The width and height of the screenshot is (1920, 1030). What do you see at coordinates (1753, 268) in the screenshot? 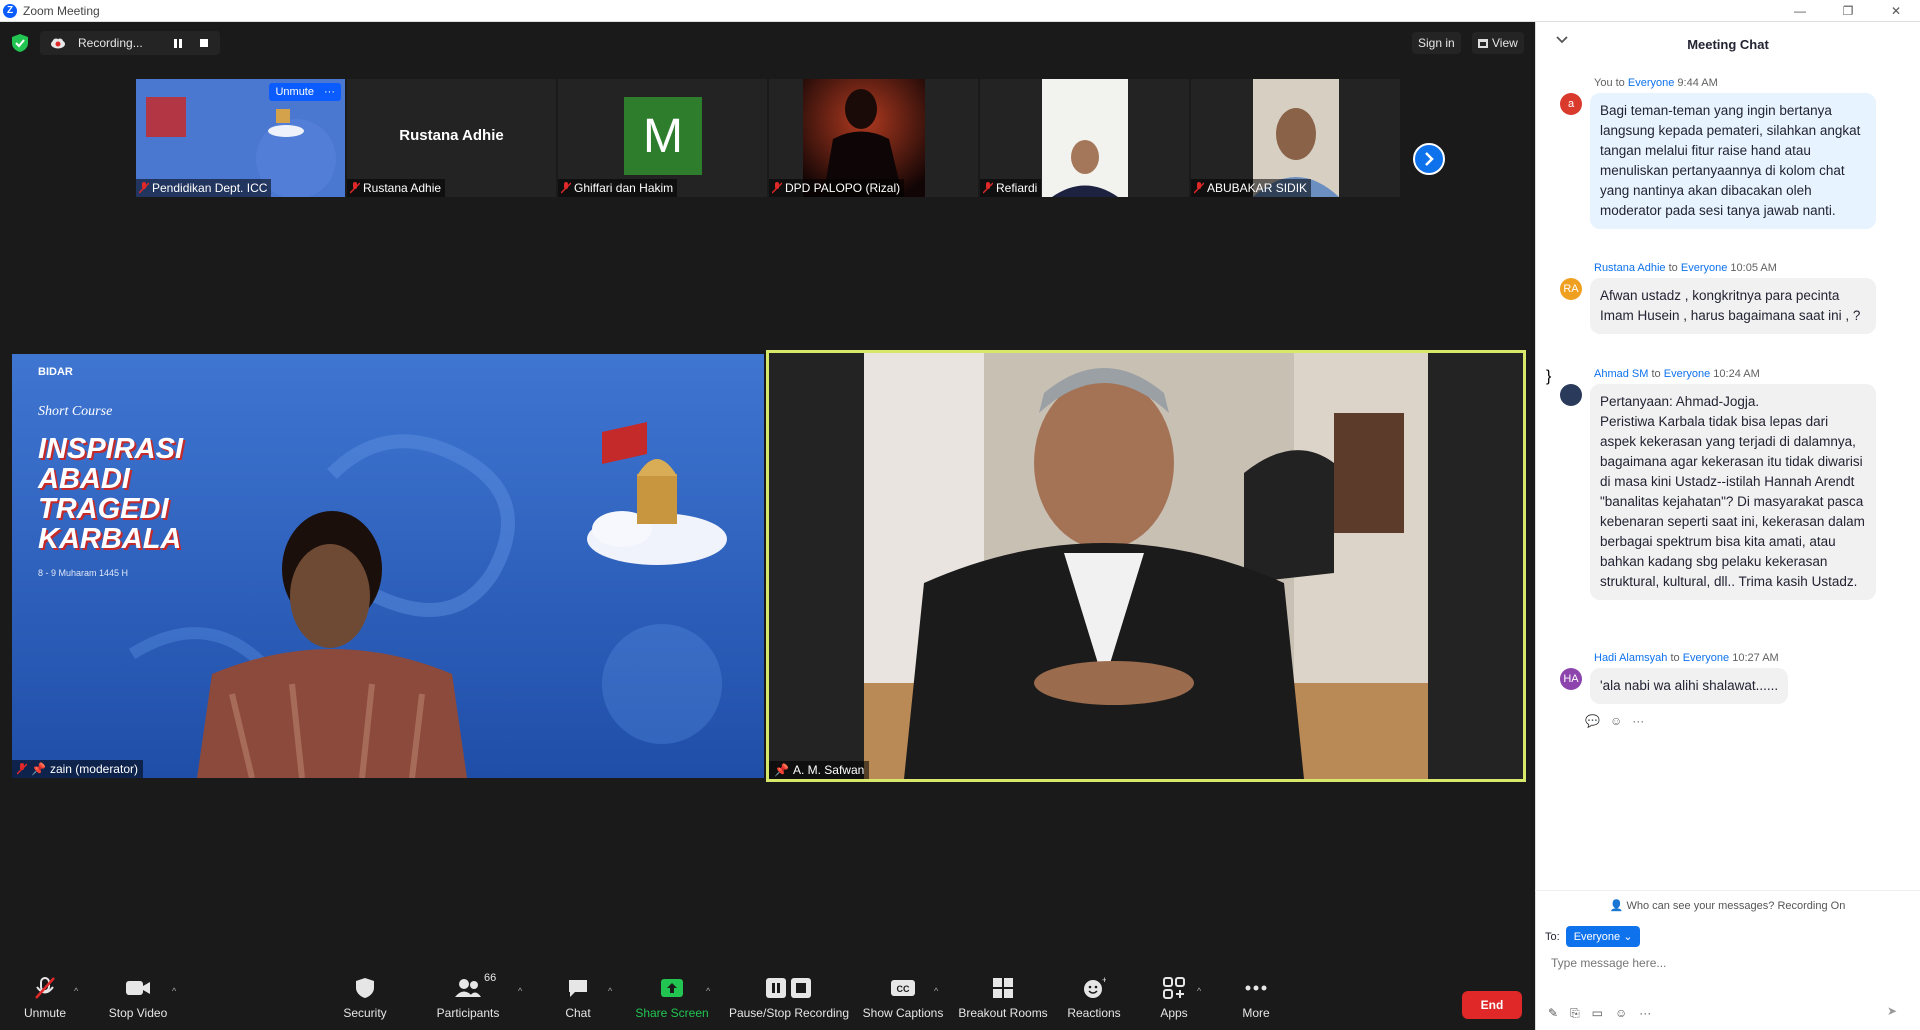
I see `message-time: 10:05 AM` at bounding box center [1753, 268].